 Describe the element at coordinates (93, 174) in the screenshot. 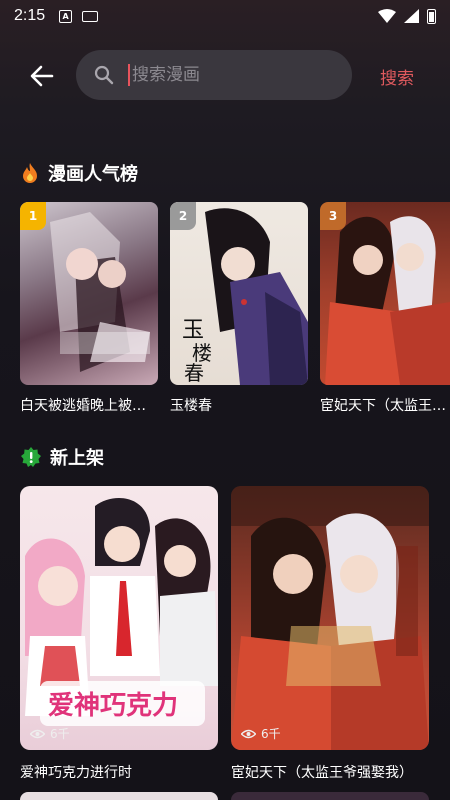

I see `section-title: 漫画人气榜` at that location.